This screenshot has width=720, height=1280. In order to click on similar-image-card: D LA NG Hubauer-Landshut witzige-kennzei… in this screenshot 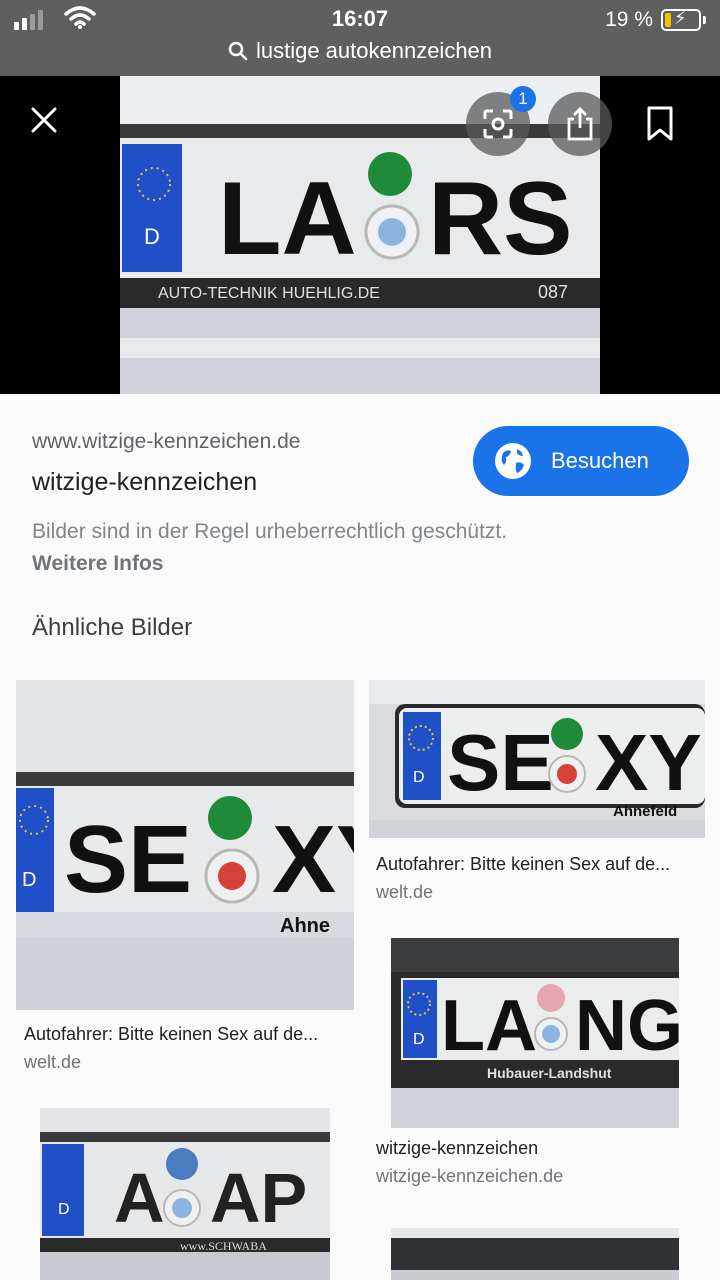, I will do `click(537, 1069)`.